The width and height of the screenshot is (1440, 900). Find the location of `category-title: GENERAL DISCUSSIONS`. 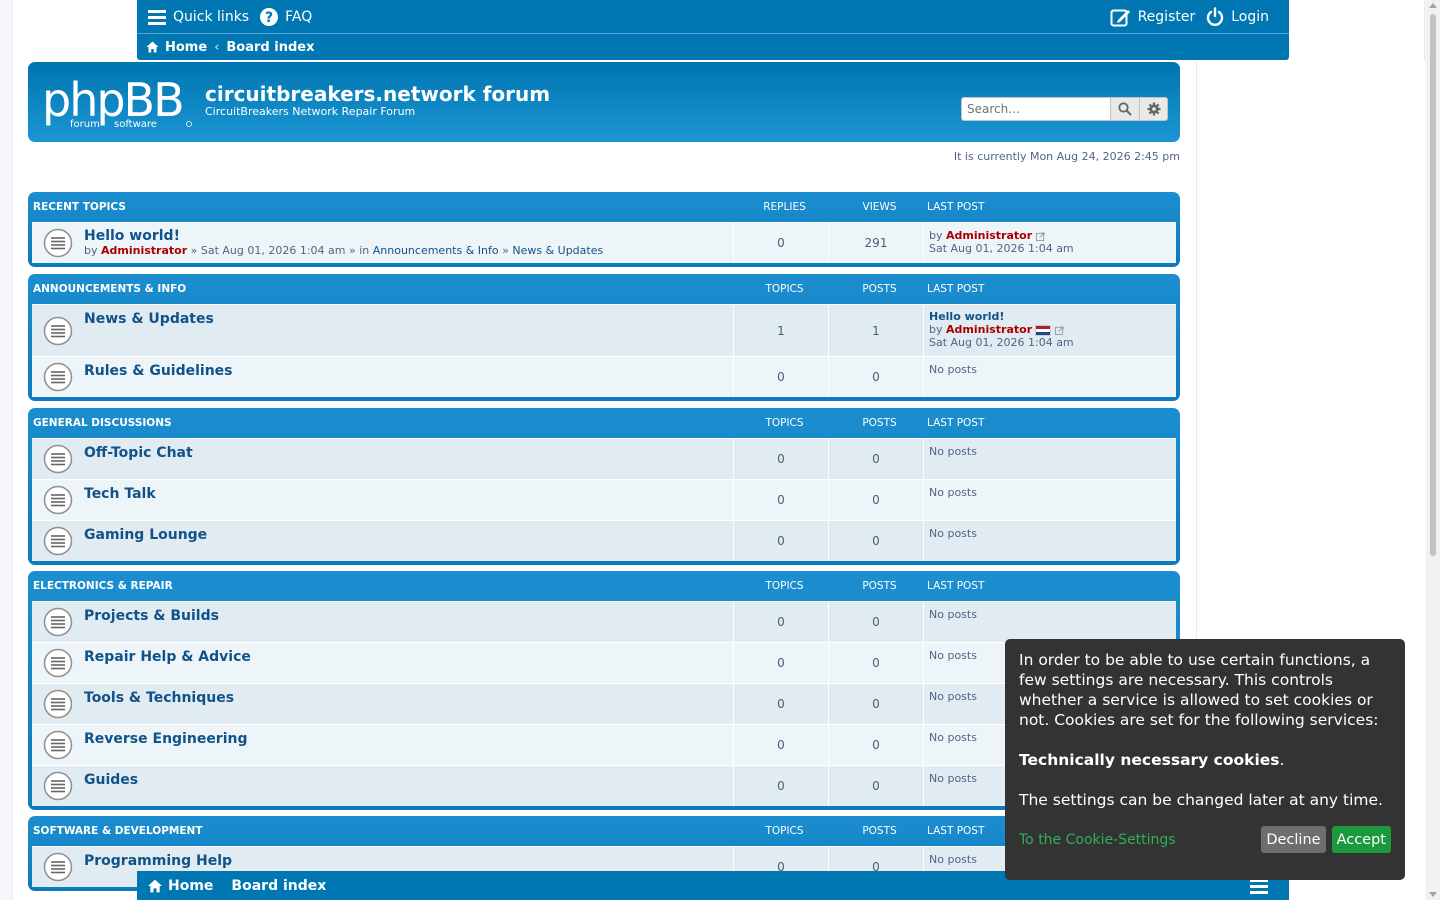

category-title: GENERAL DISCUSSIONS is located at coordinates (384, 423).